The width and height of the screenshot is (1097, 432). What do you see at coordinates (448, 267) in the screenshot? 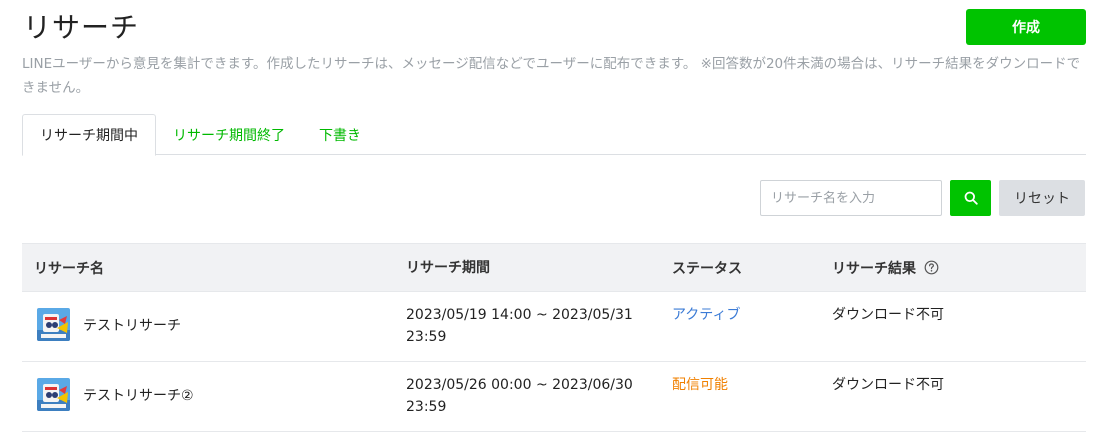
I see `column-header-period: リサーチ期間` at bounding box center [448, 267].